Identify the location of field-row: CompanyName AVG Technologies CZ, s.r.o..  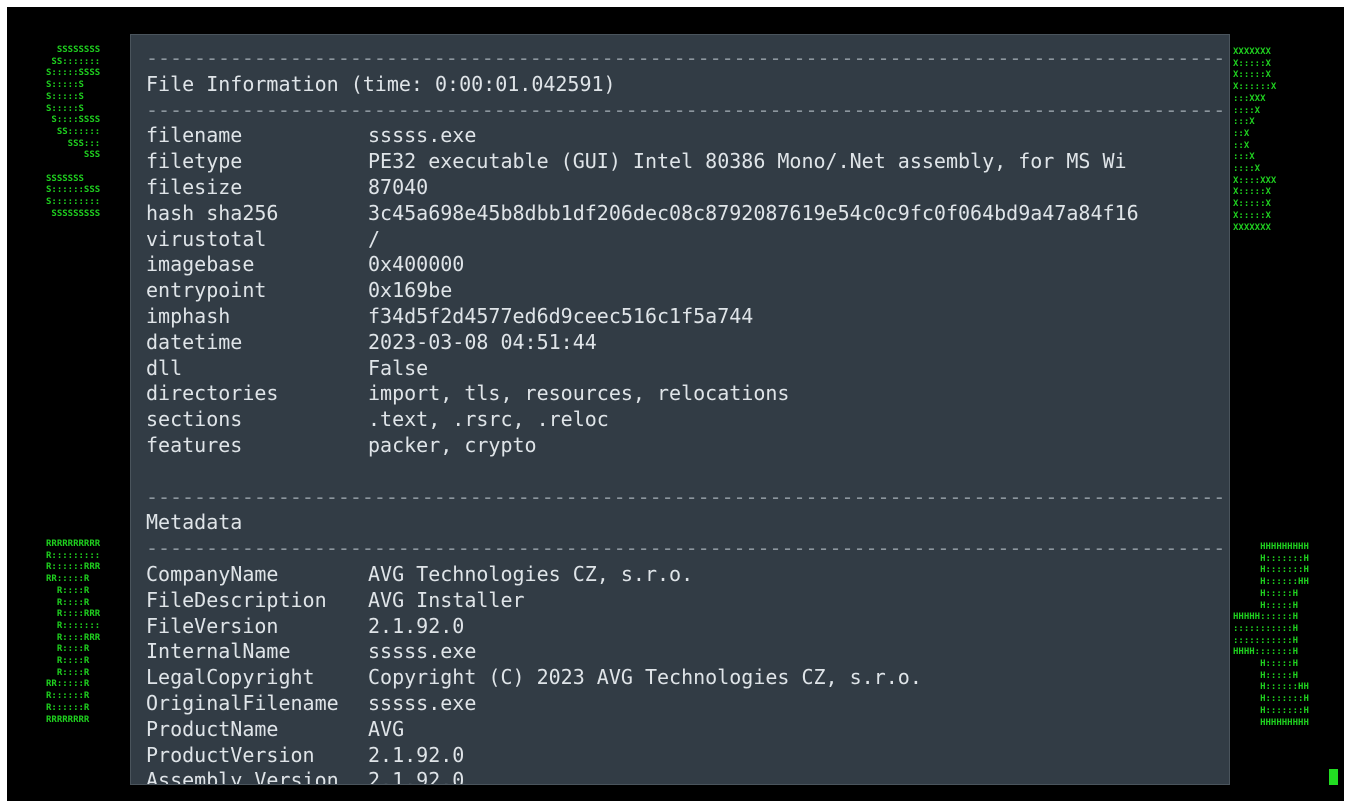
(686, 575).